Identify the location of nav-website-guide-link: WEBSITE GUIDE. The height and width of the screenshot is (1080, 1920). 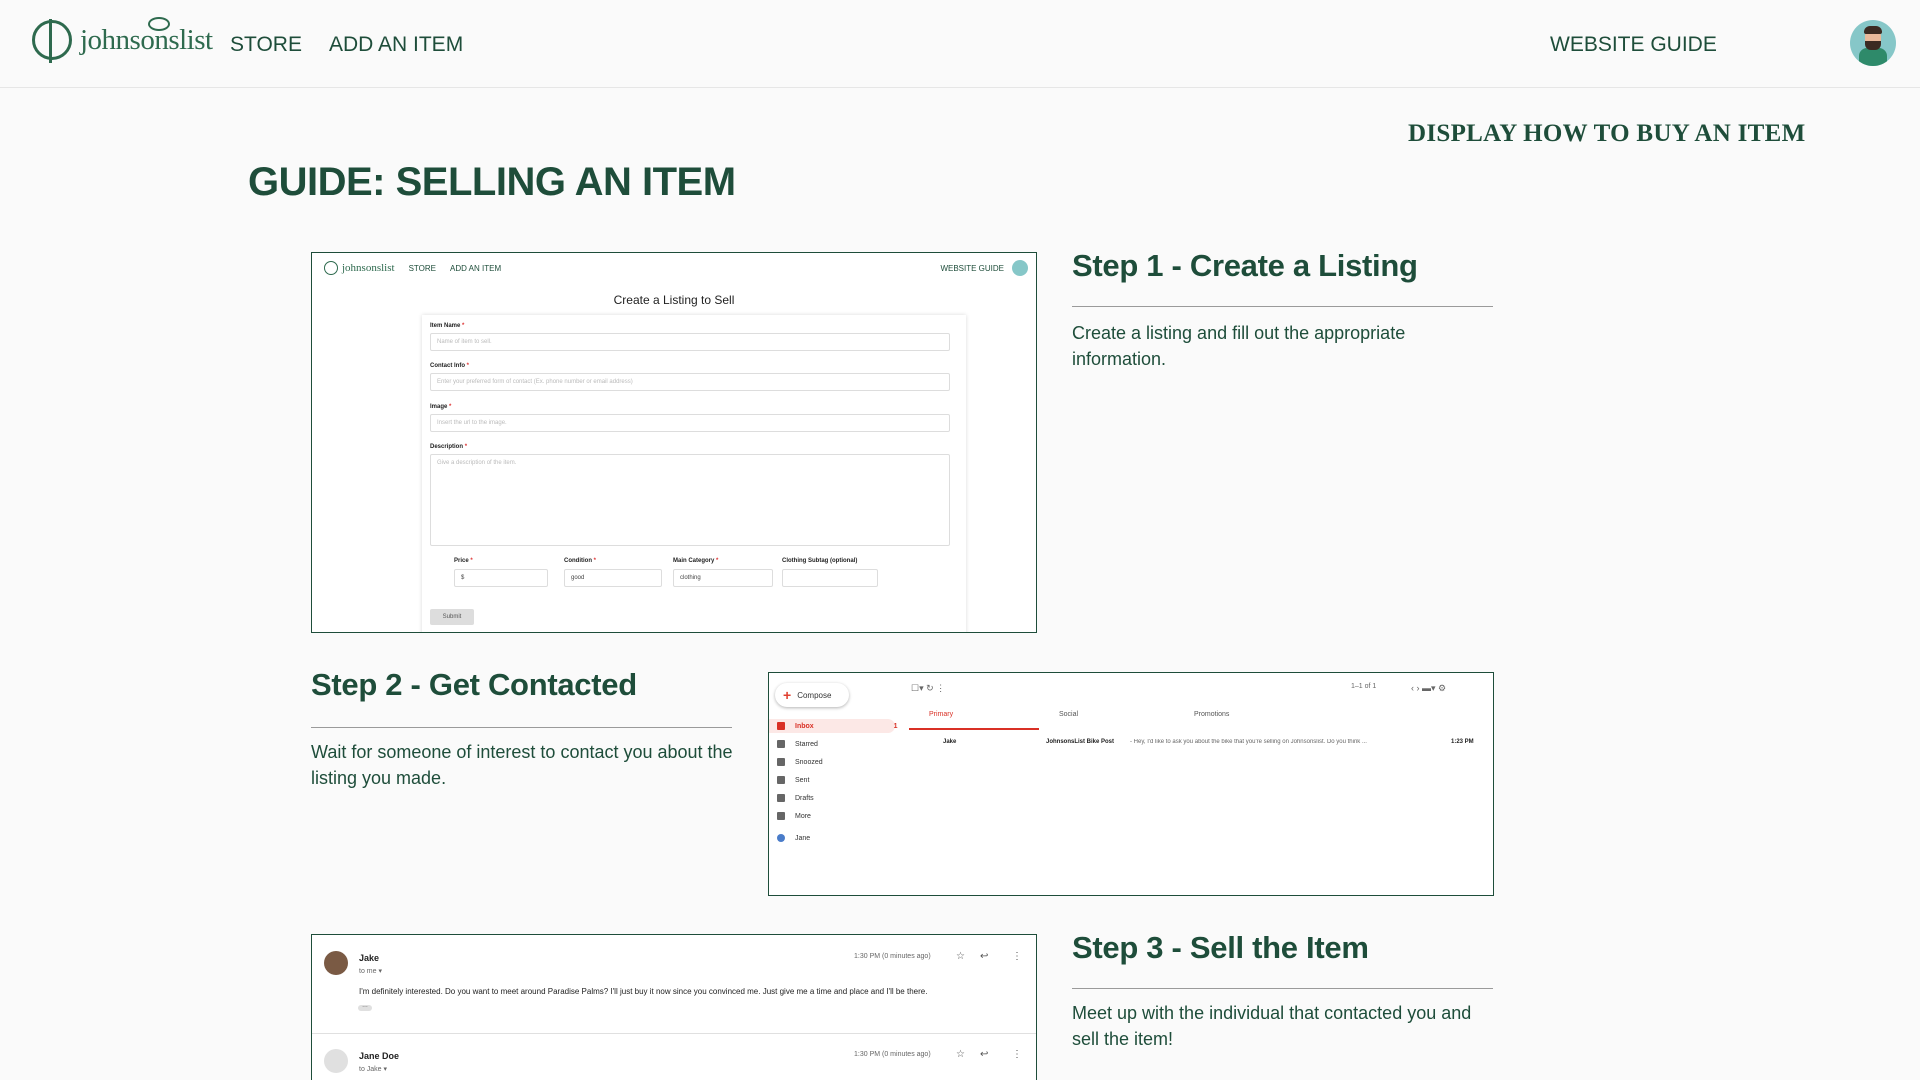
(1633, 45).